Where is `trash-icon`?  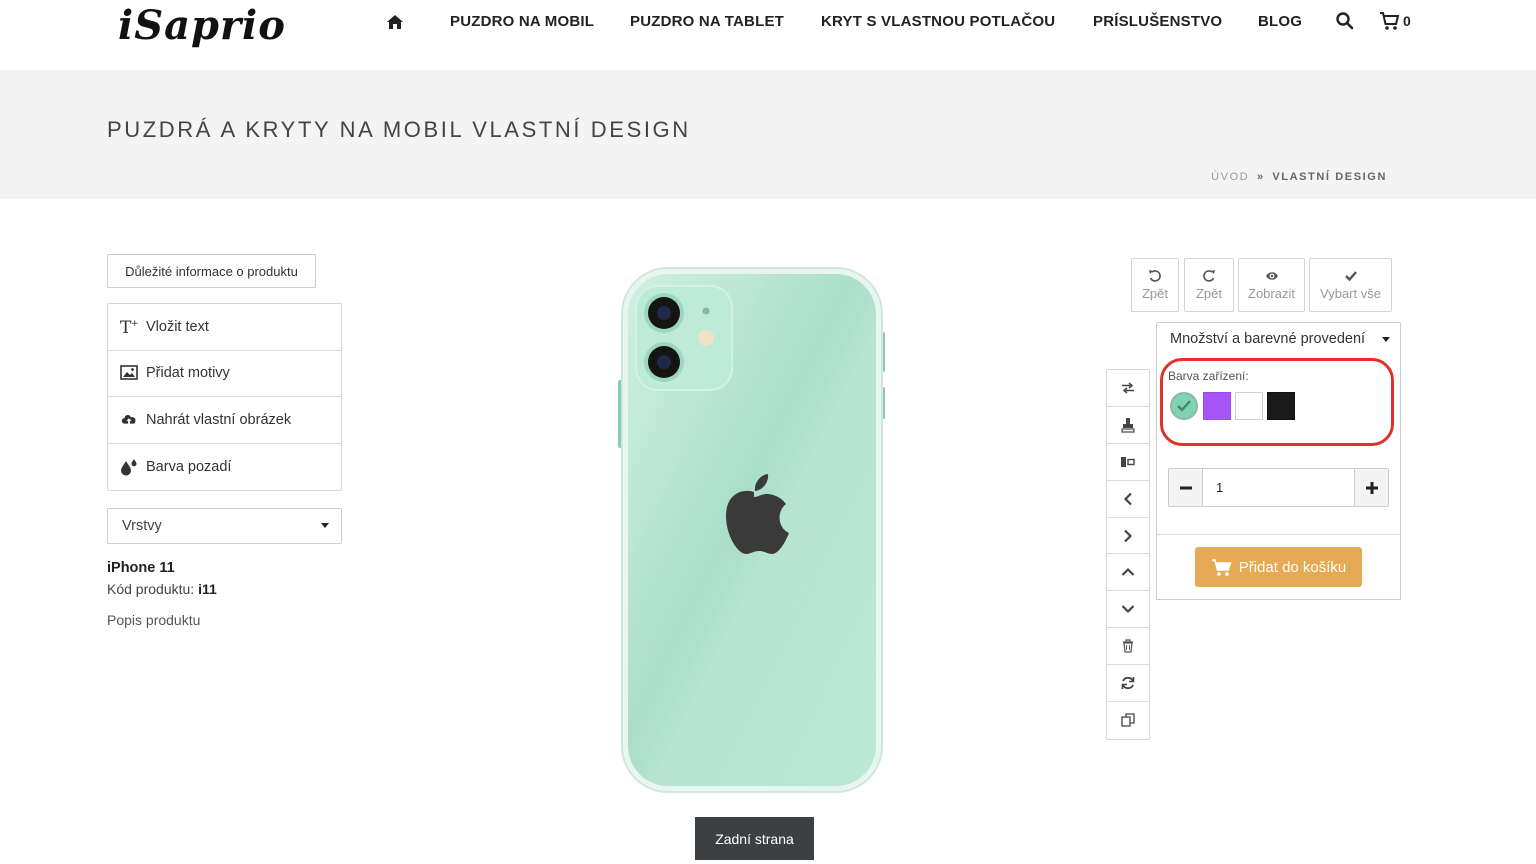 trash-icon is located at coordinates (1128, 646).